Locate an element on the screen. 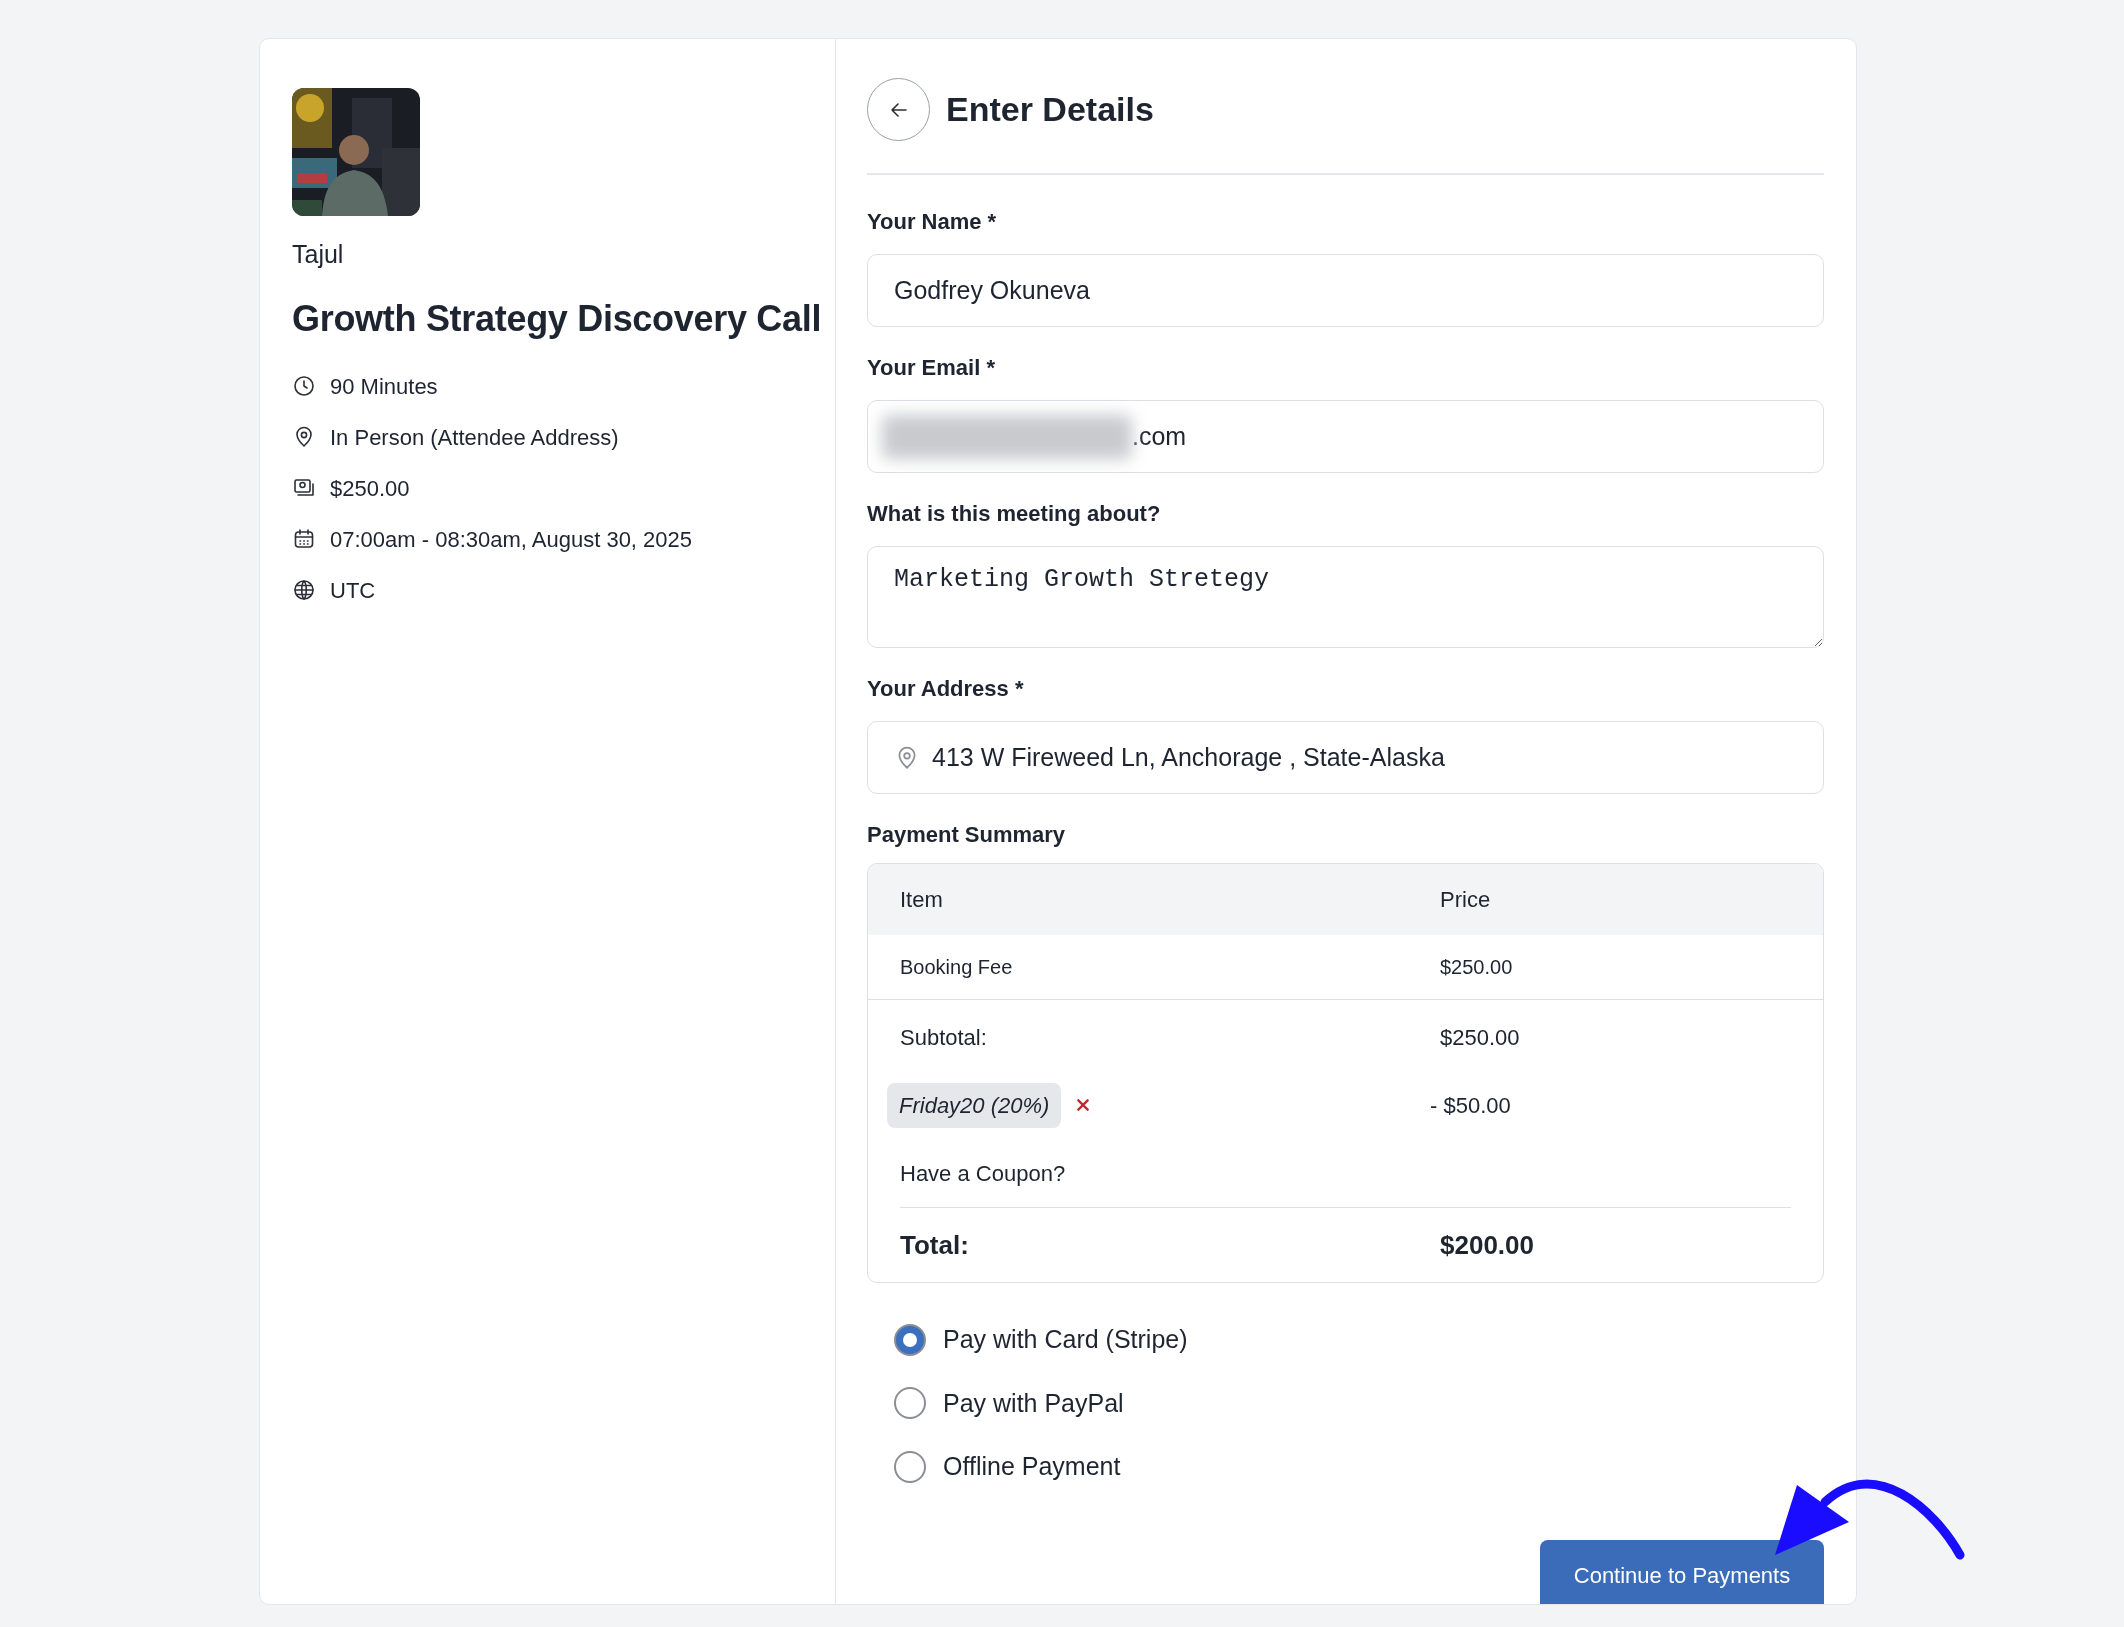 Image resolution: width=2124 pixels, height=1627 pixels. coupon-link: Have a Coupon? is located at coordinates (983, 1173).